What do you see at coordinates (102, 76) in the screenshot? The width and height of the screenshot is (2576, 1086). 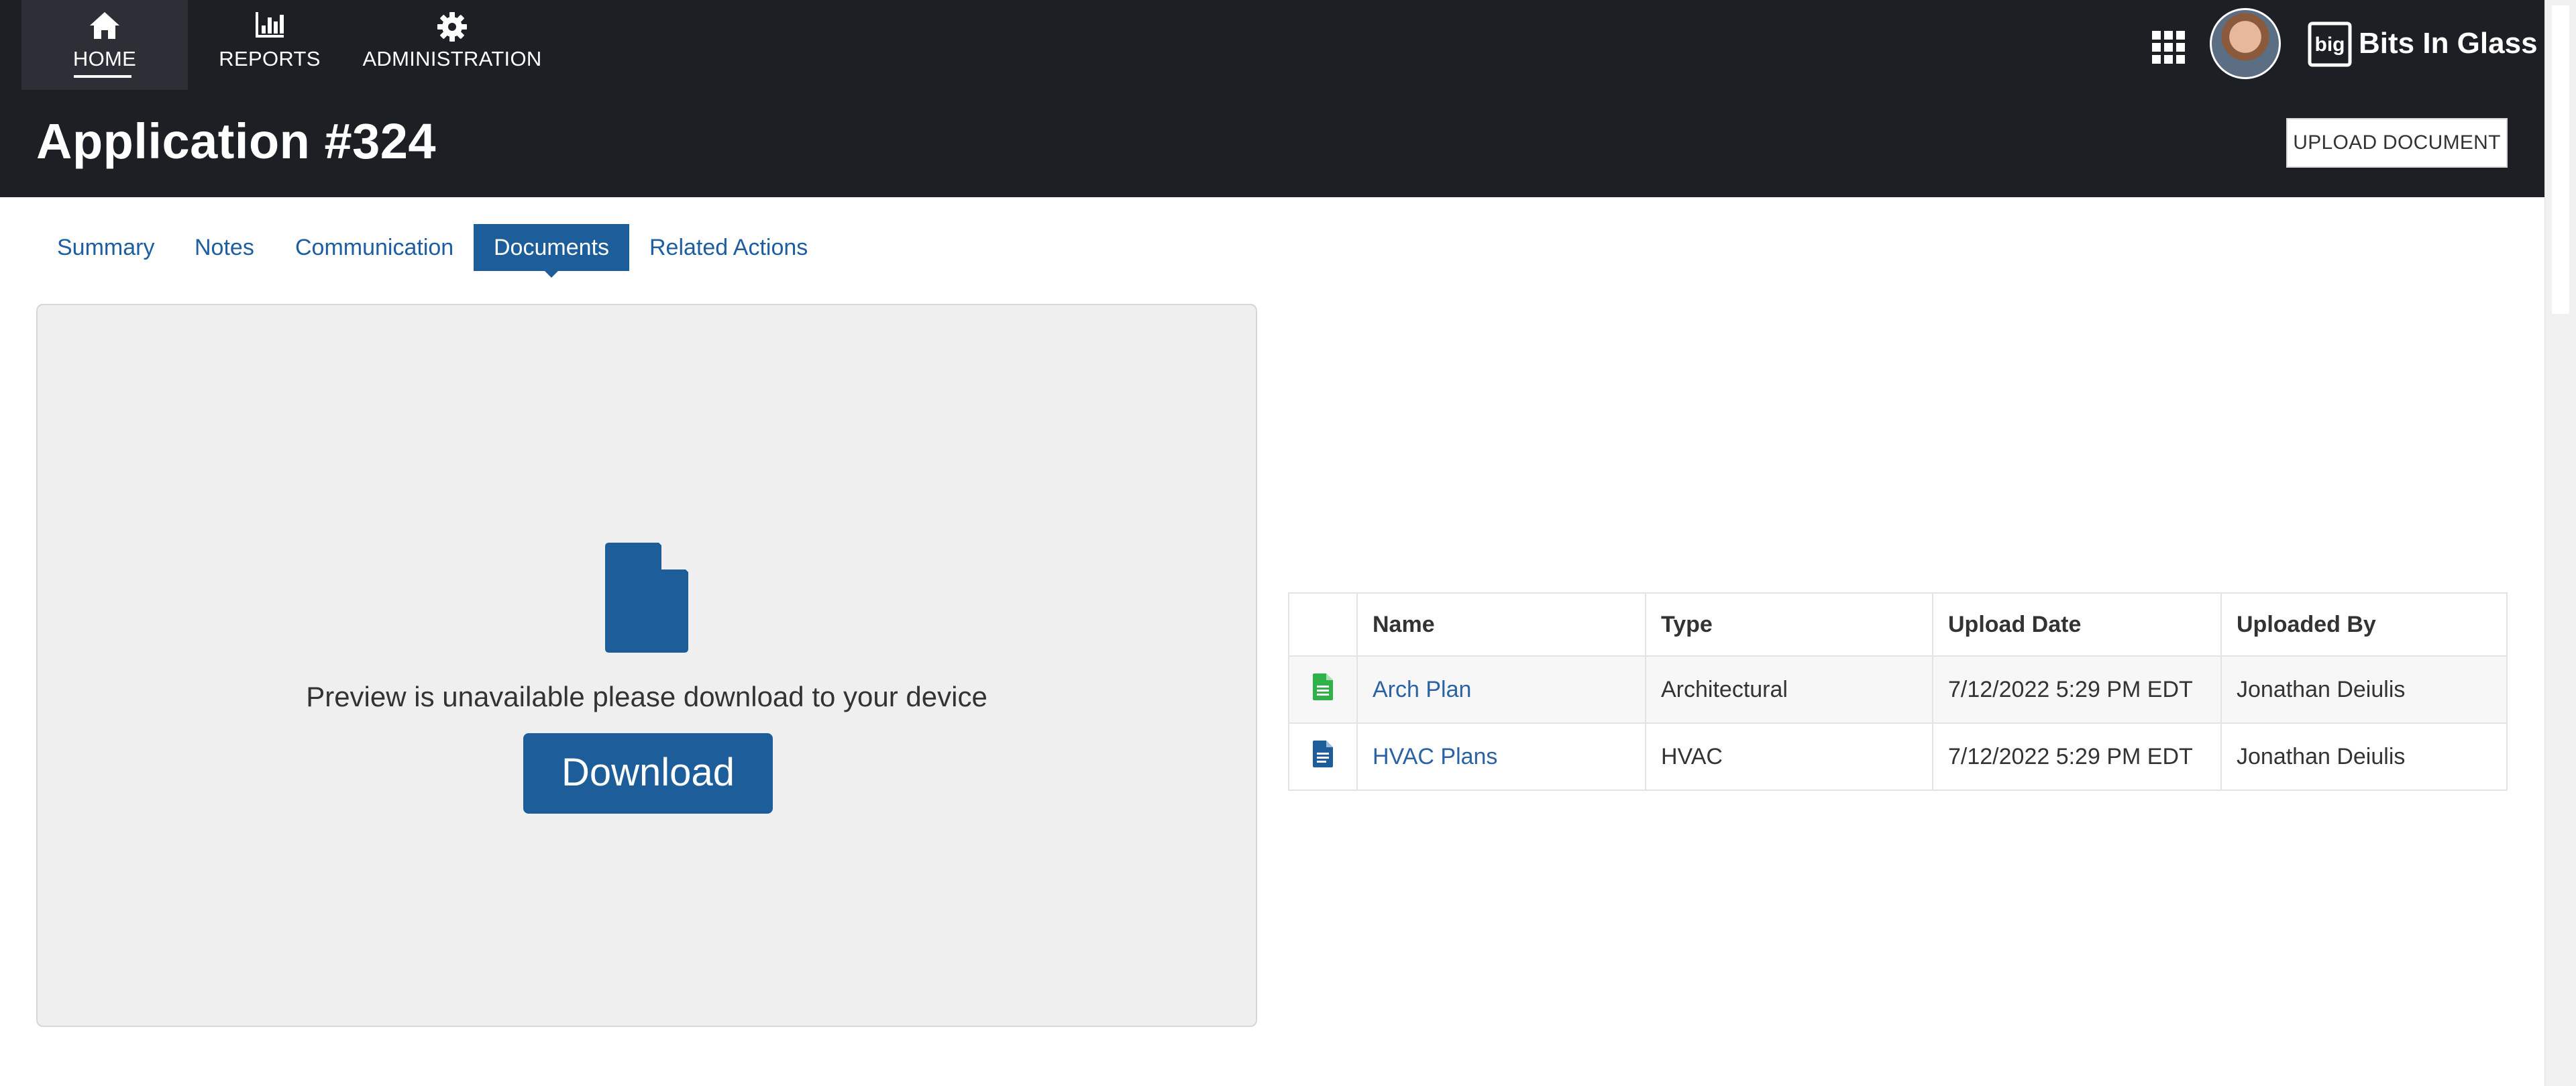 I see `nav-active-indicator` at bounding box center [102, 76].